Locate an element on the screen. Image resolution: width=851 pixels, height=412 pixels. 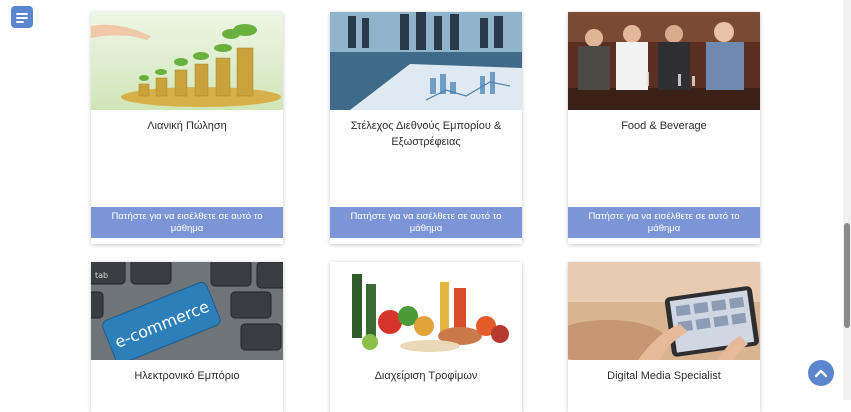
coins-plants-image is located at coordinates (187, 61).